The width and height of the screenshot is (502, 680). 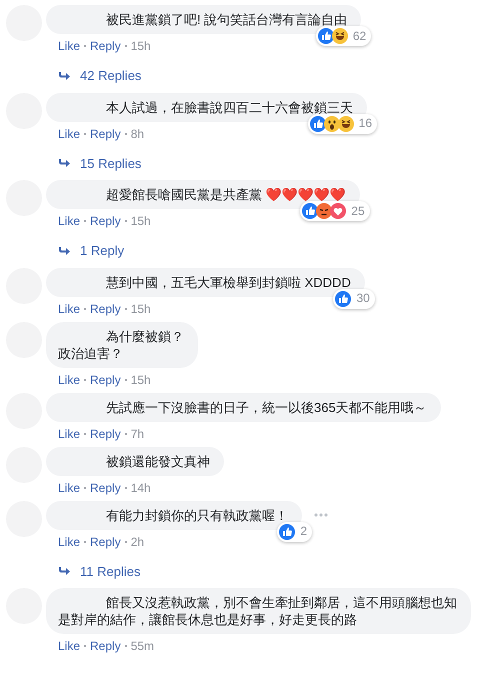 I want to click on more-options-icon, so click(x=321, y=515).